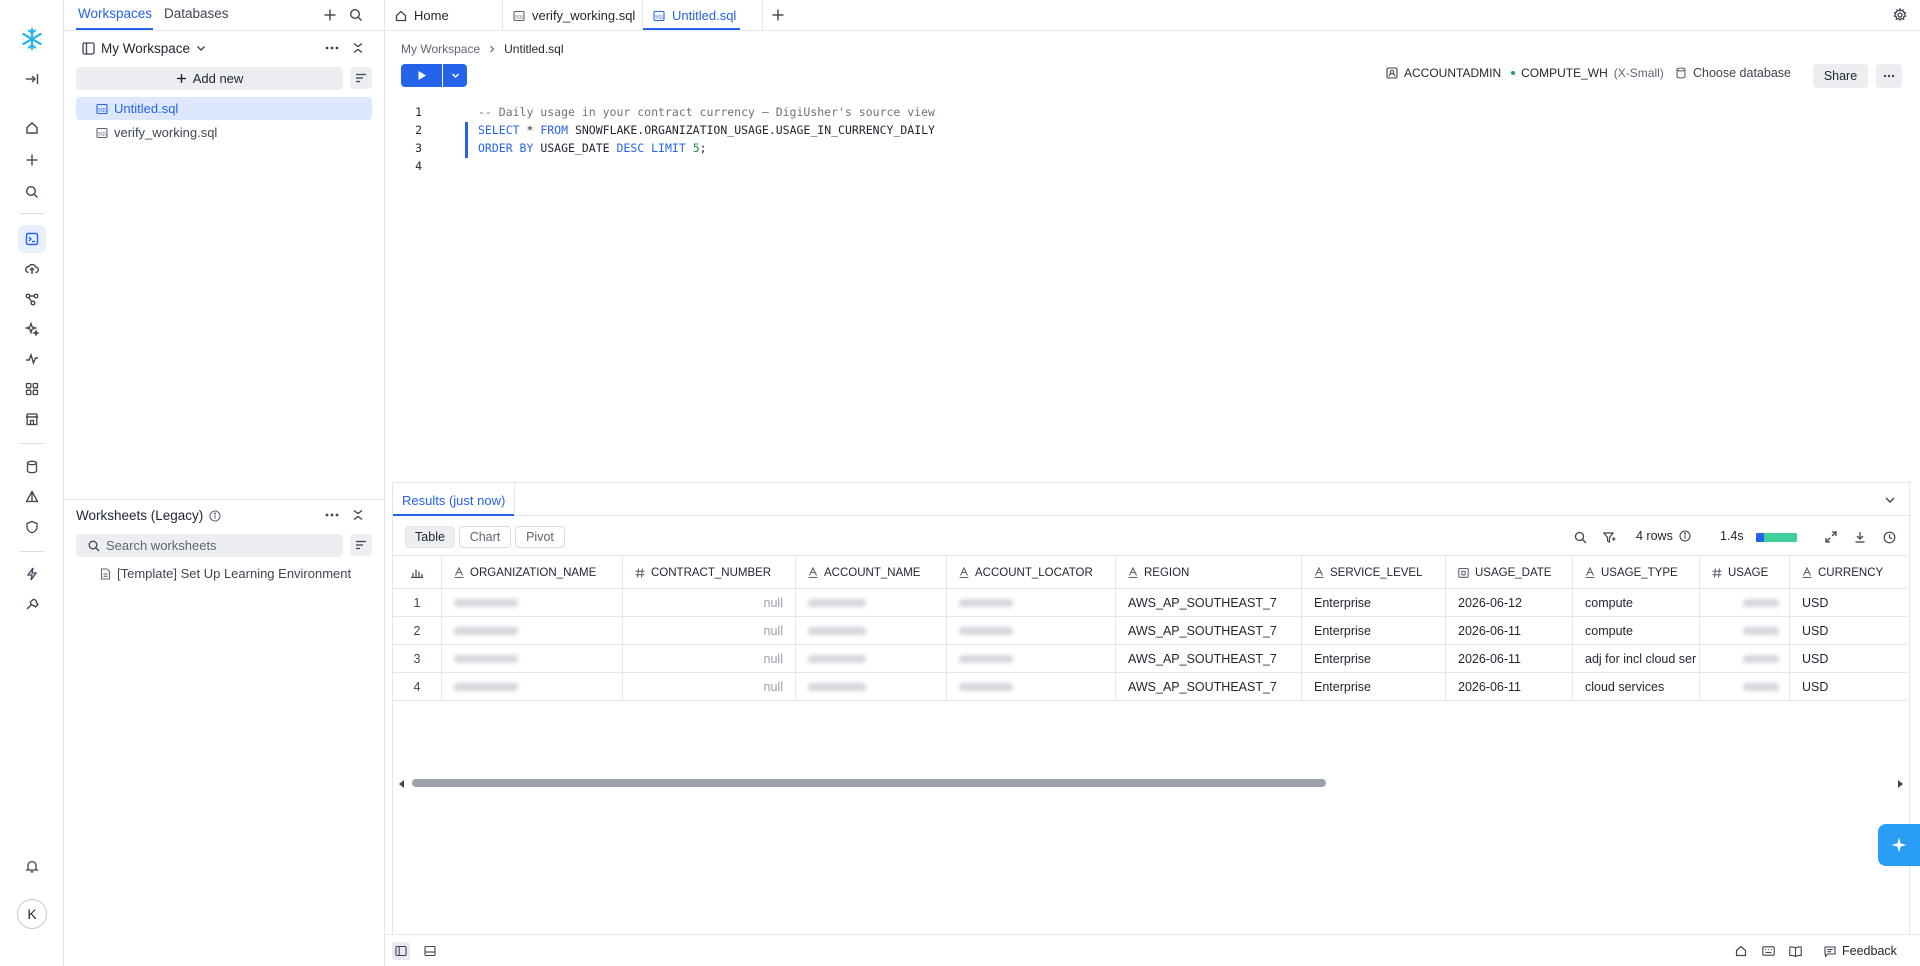 The height and width of the screenshot is (966, 1920). I want to click on chevron-down-icon, so click(1890, 500).